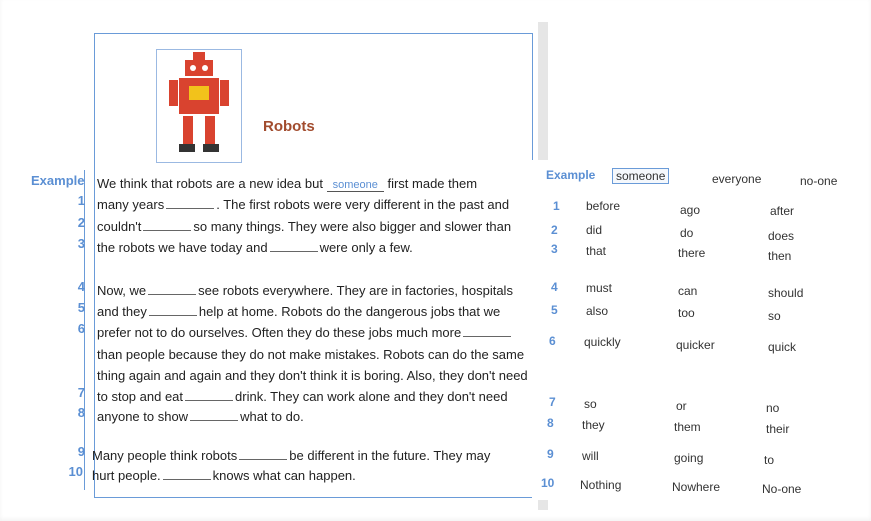  What do you see at coordinates (686, 313) in the screenshot?
I see `option-5-b: too` at bounding box center [686, 313].